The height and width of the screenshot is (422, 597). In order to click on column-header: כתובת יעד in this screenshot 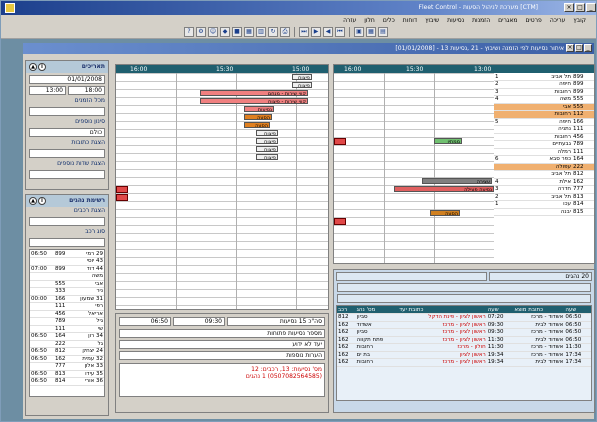, I will do `click(442, 310)`.